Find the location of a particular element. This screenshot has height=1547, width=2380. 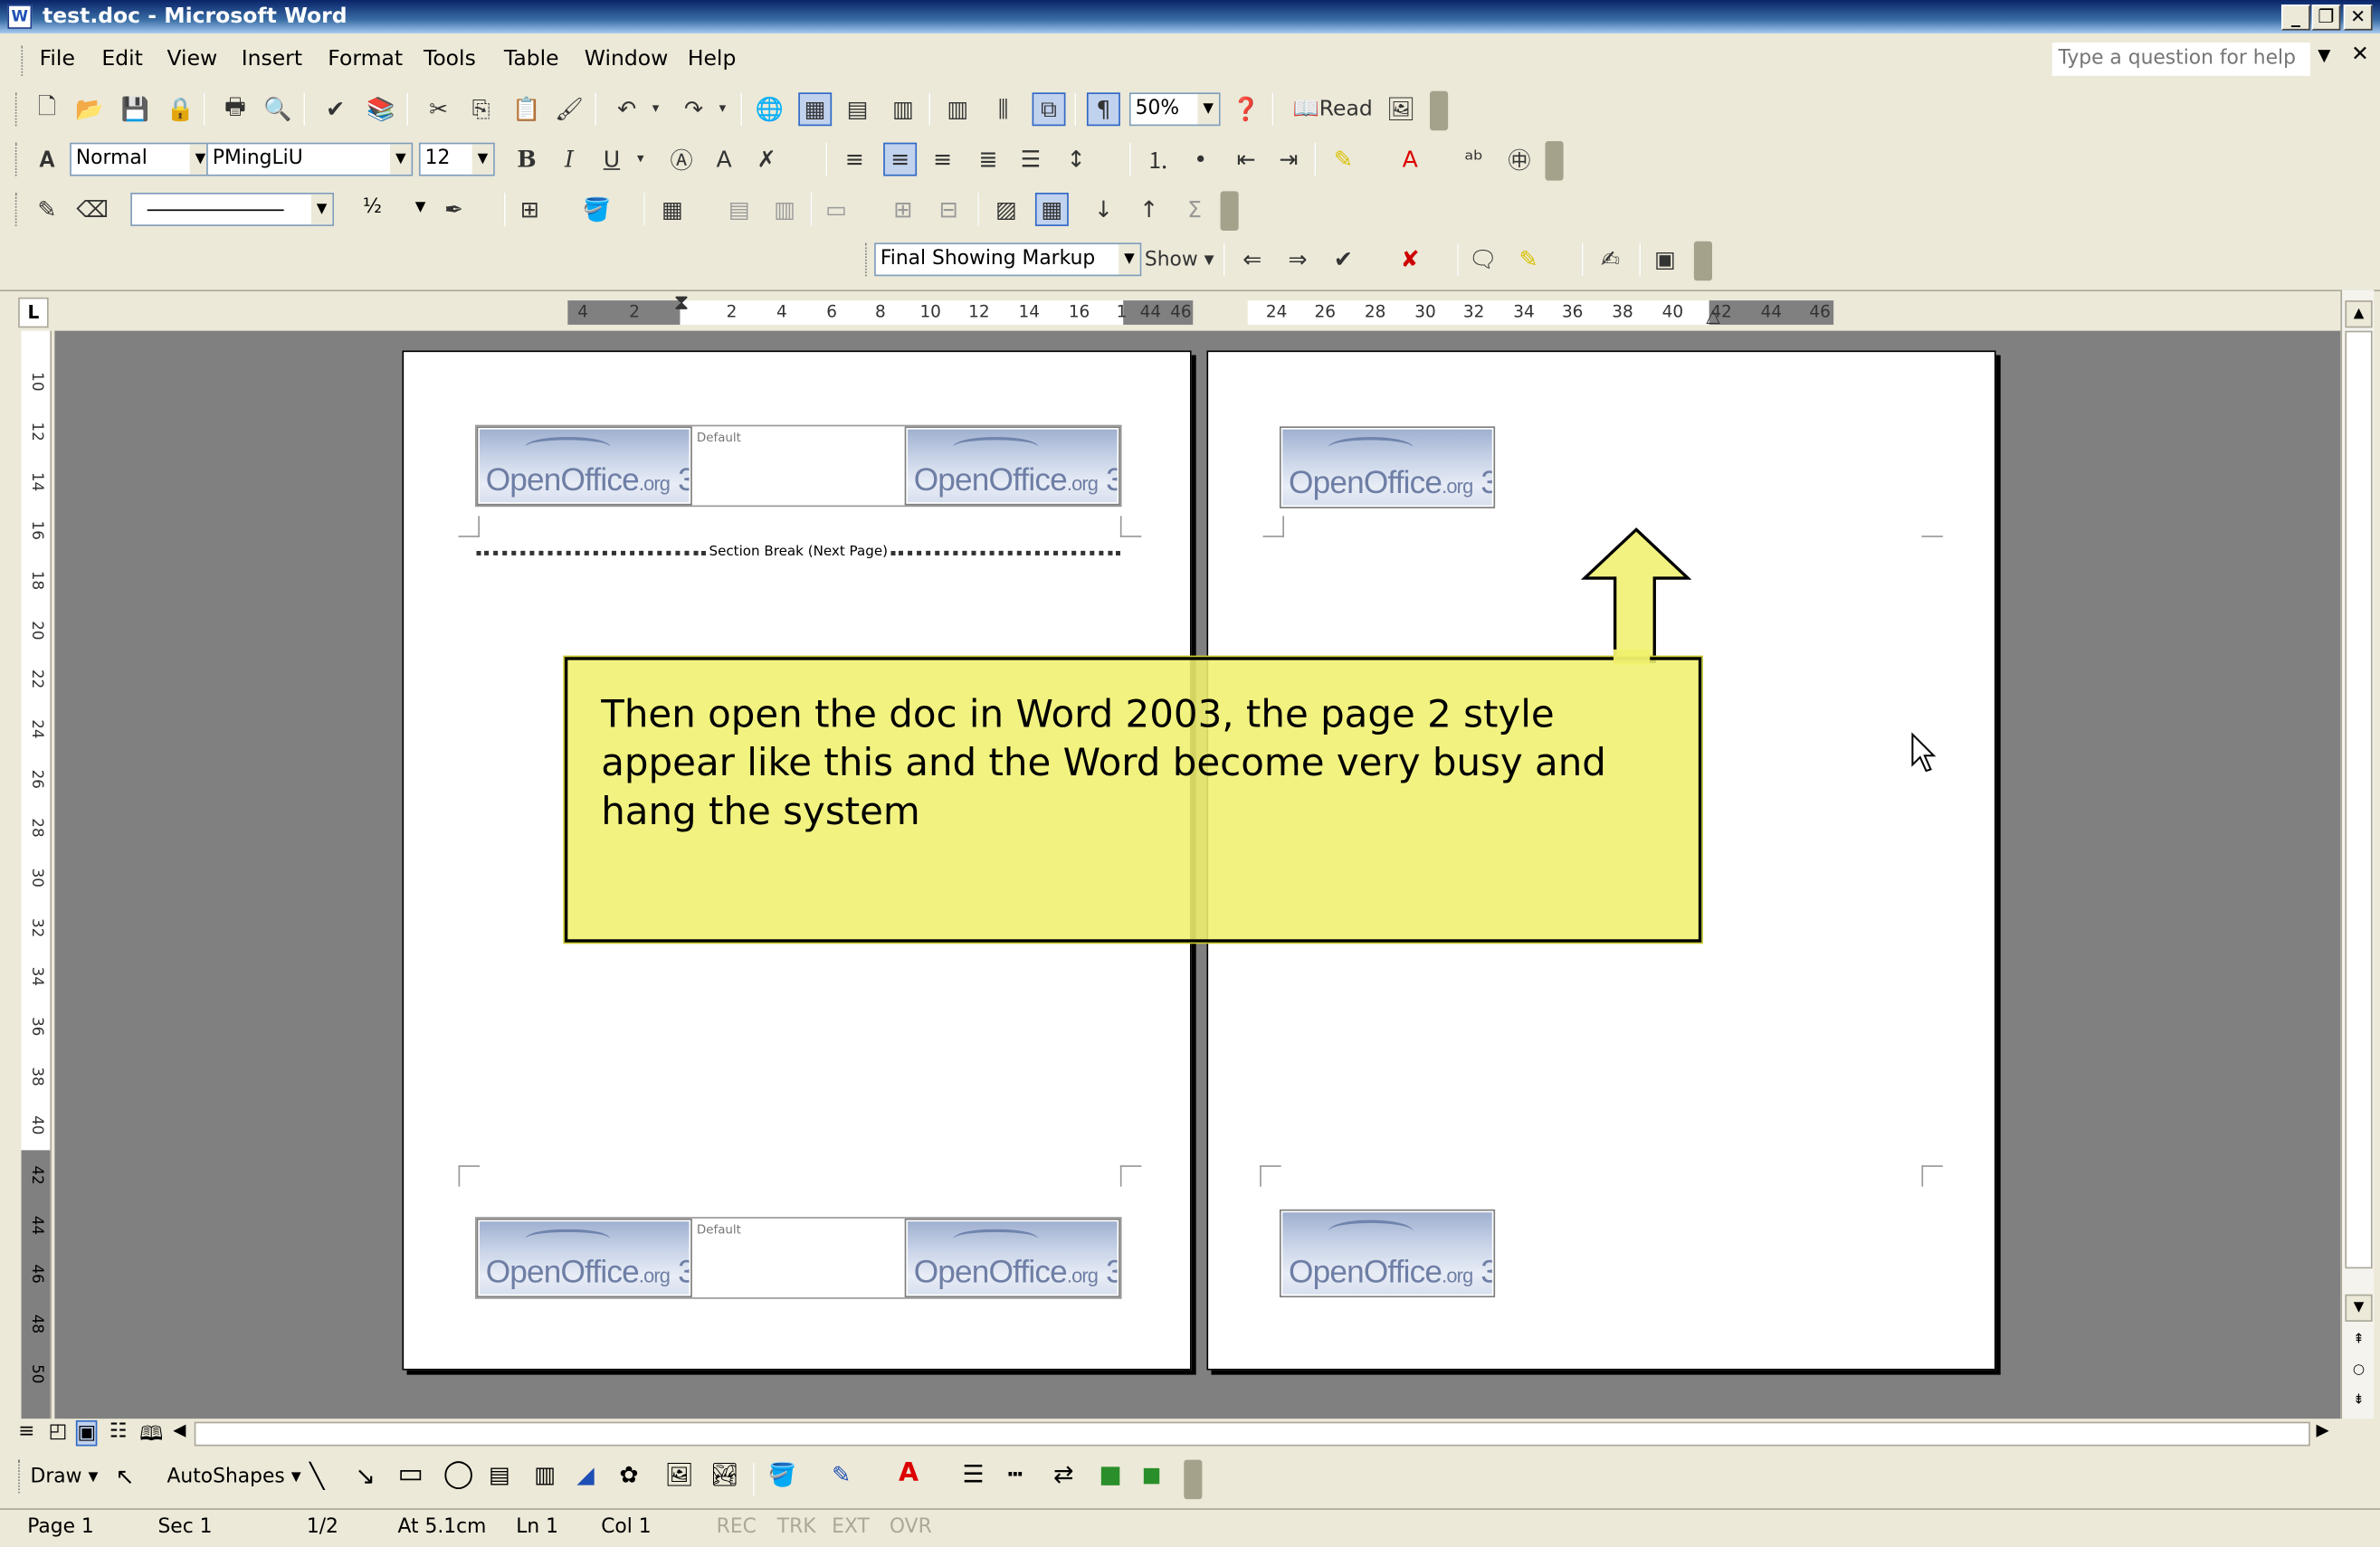

picture-icon: 🖼 is located at coordinates (1401, 109).